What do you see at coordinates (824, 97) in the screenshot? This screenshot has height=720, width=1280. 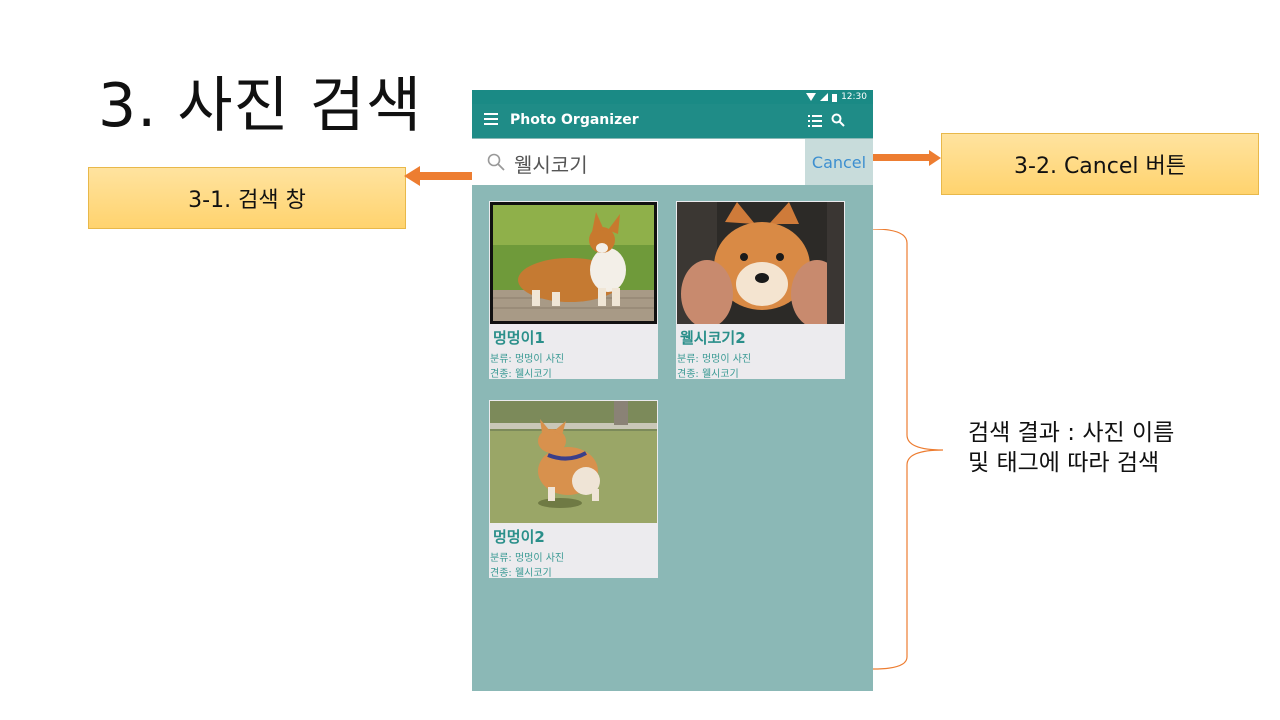 I see `signal-icon` at bounding box center [824, 97].